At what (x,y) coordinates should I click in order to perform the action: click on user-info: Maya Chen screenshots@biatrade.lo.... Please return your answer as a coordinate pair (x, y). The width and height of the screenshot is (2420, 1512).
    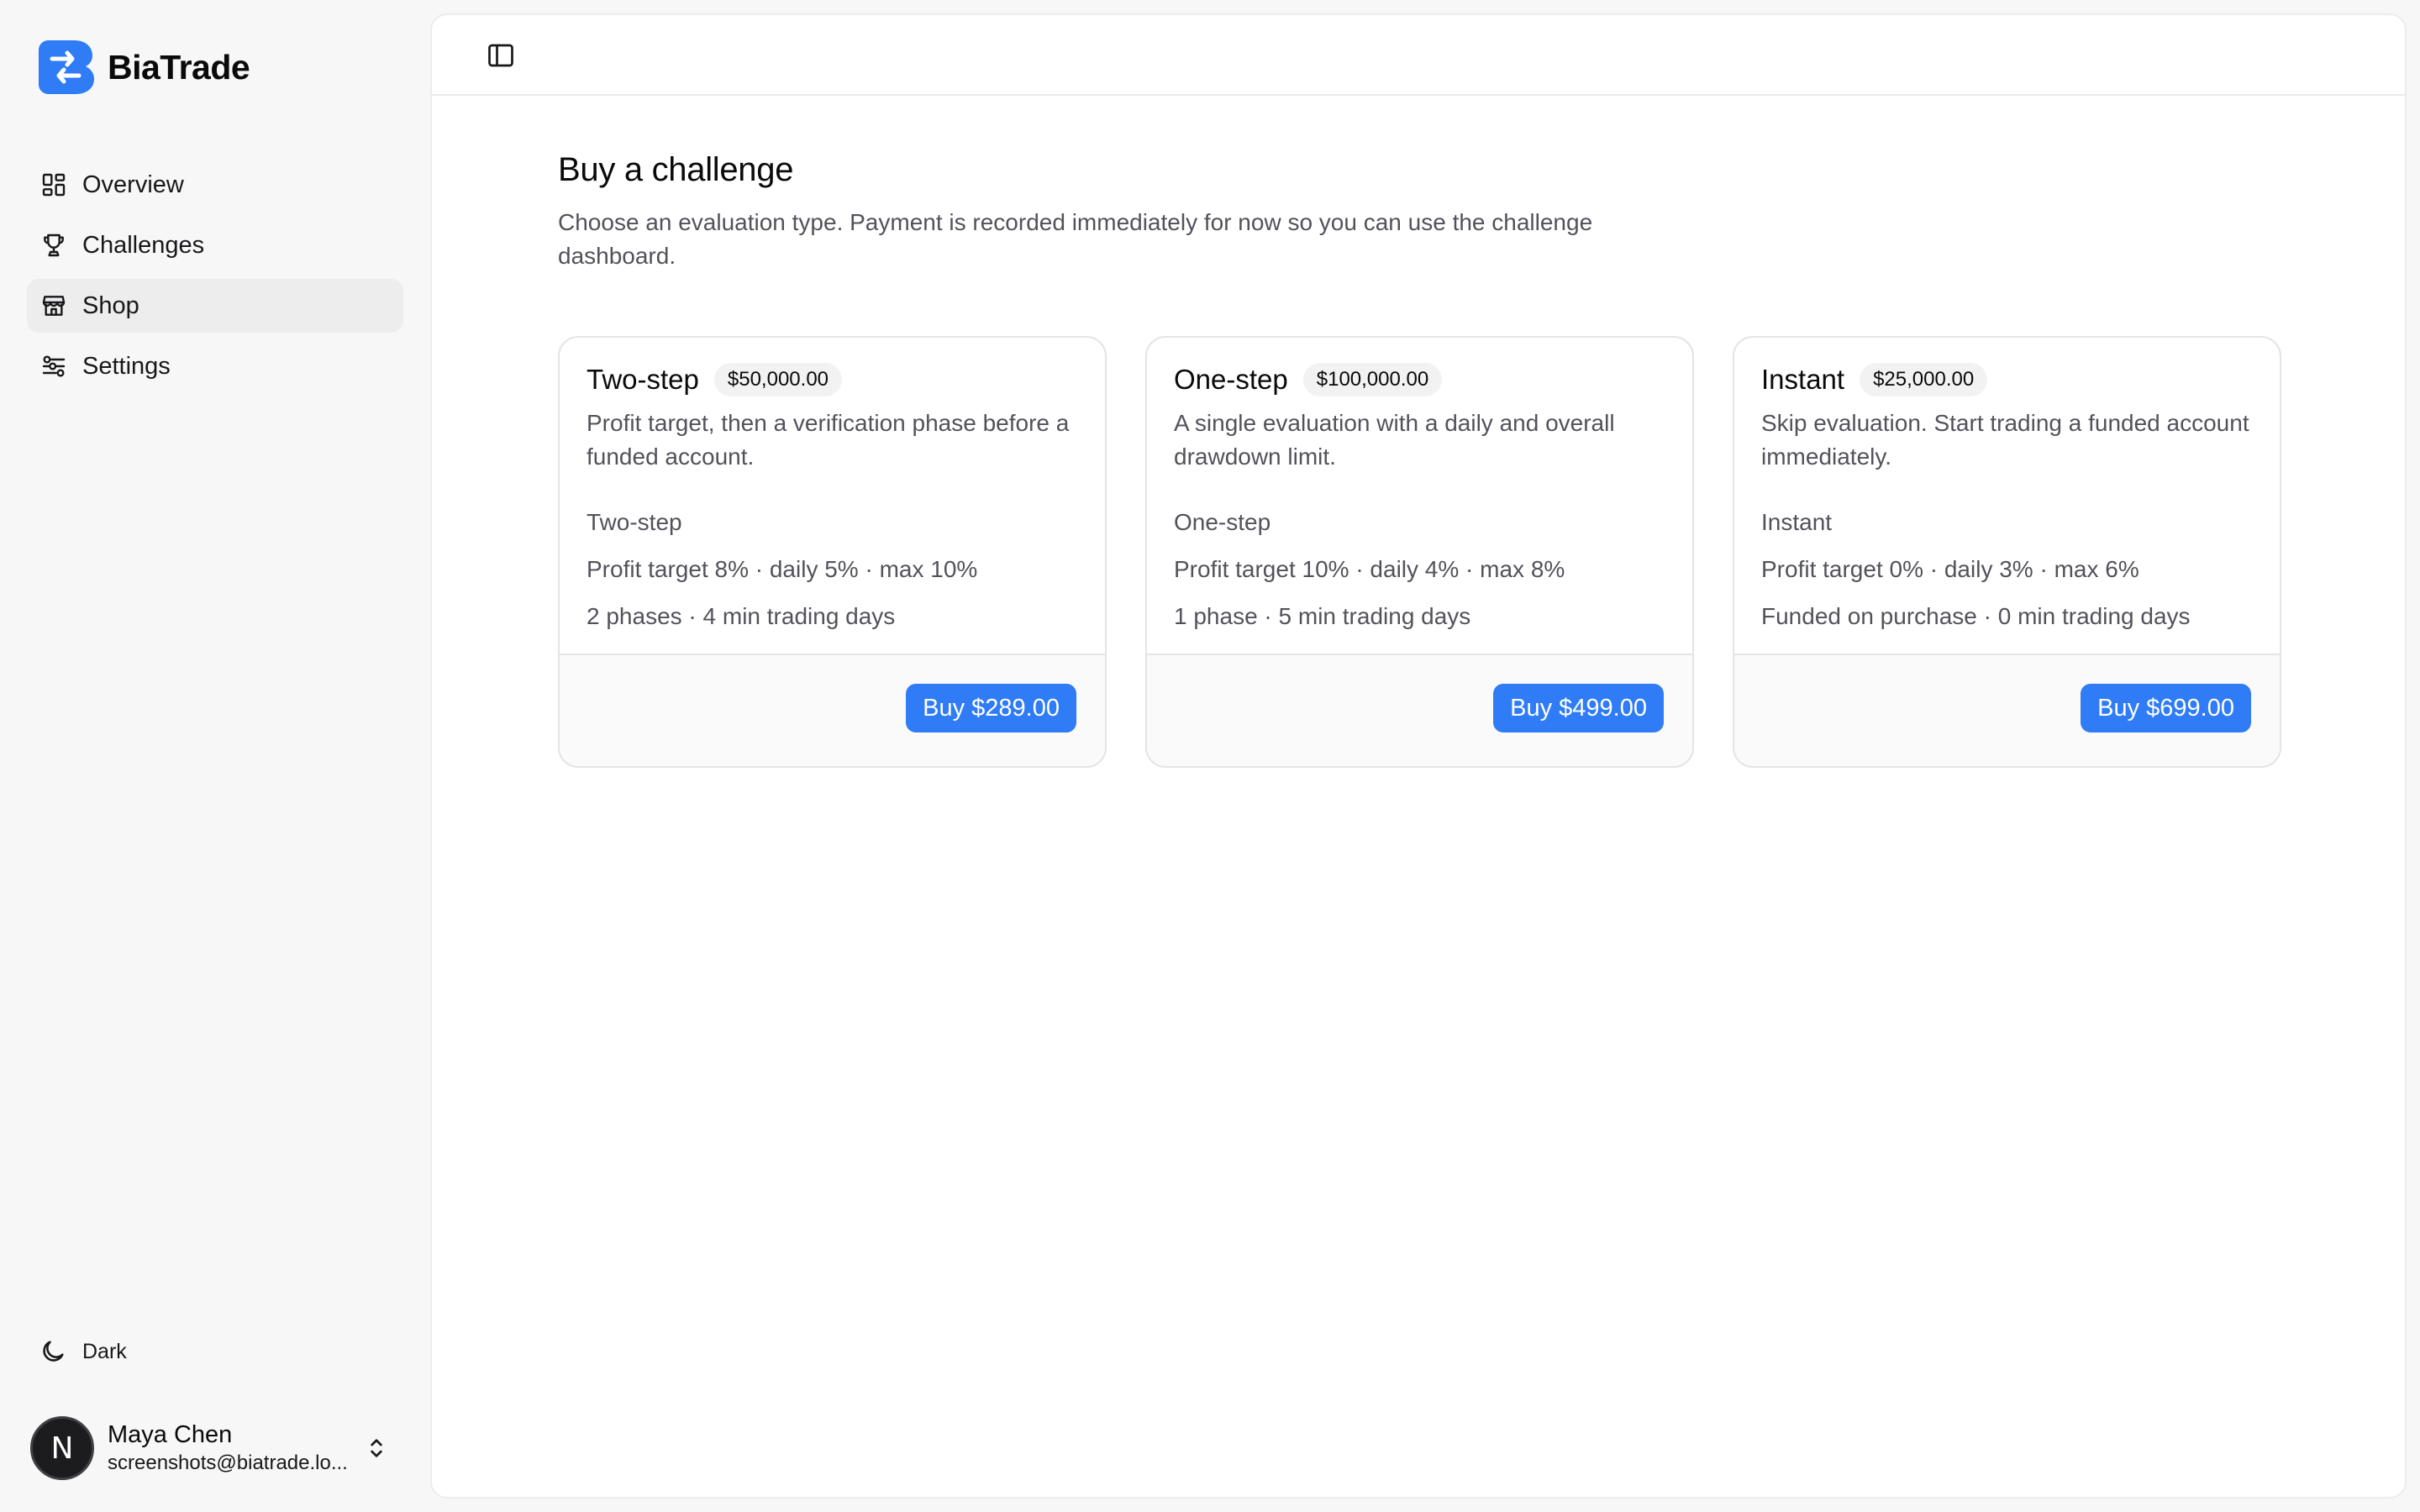
    Looking at the image, I should click on (229, 1448).